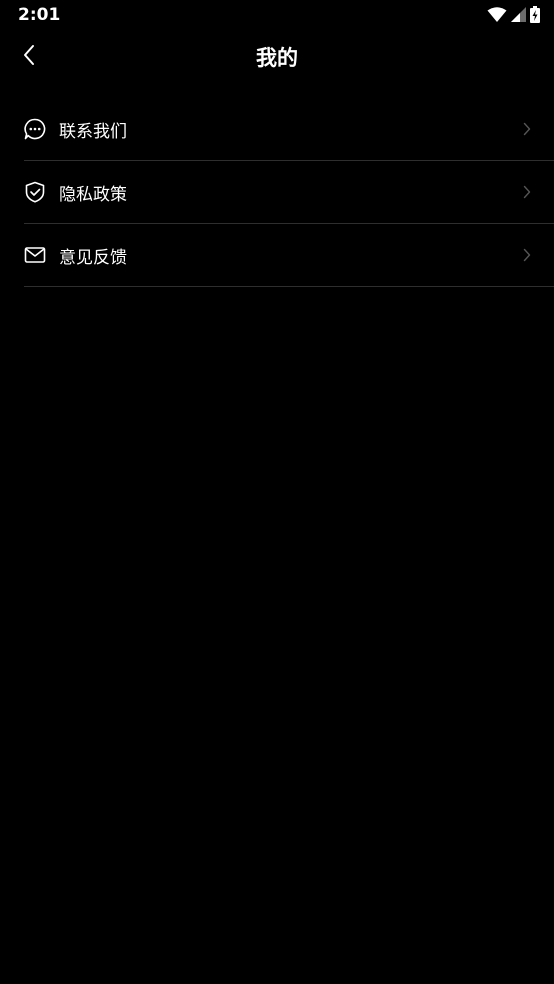  I want to click on menu-item-contact-us: 联系我们, so click(289, 129).